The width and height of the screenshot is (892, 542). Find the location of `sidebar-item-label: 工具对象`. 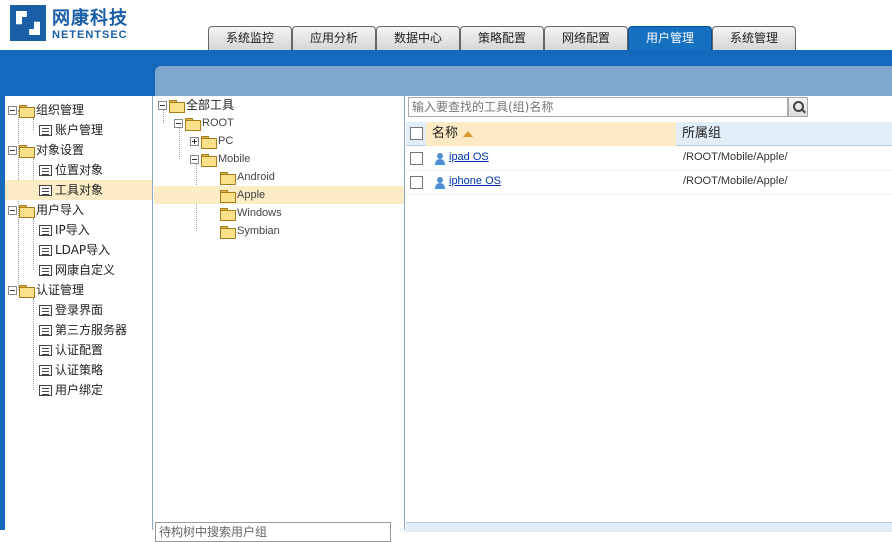

sidebar-item-label: 工具对象 is located at coordinates (79, 190).